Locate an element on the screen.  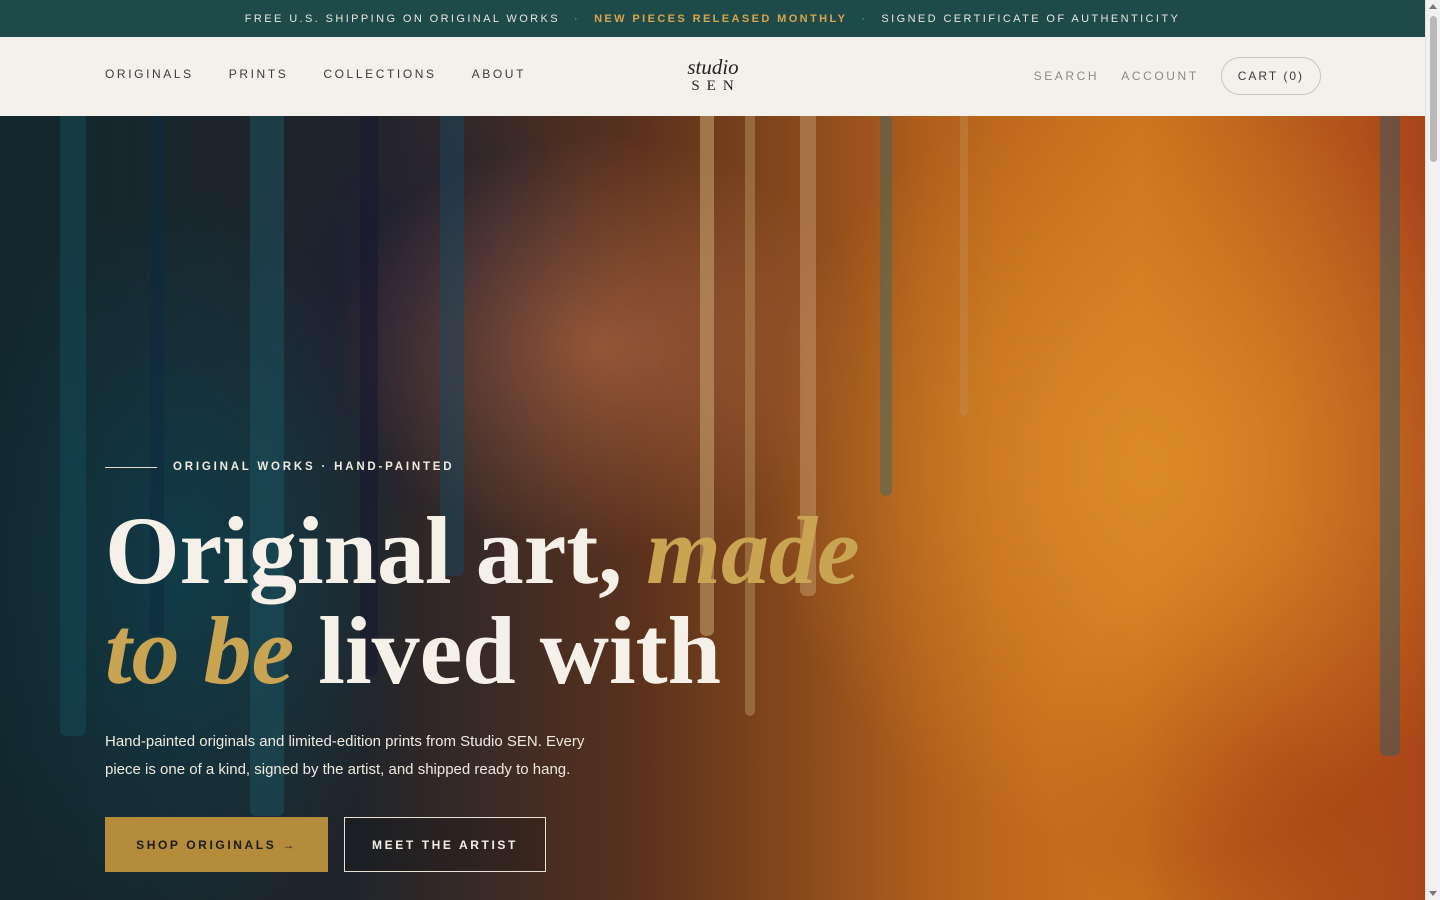
page-scrollbar is located at coordinates (1432, 450).